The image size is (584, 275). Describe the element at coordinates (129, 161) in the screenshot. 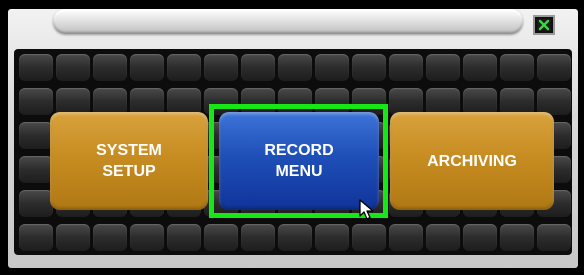

I see `system-setup-button: SYSTEM SETUP` at that location.